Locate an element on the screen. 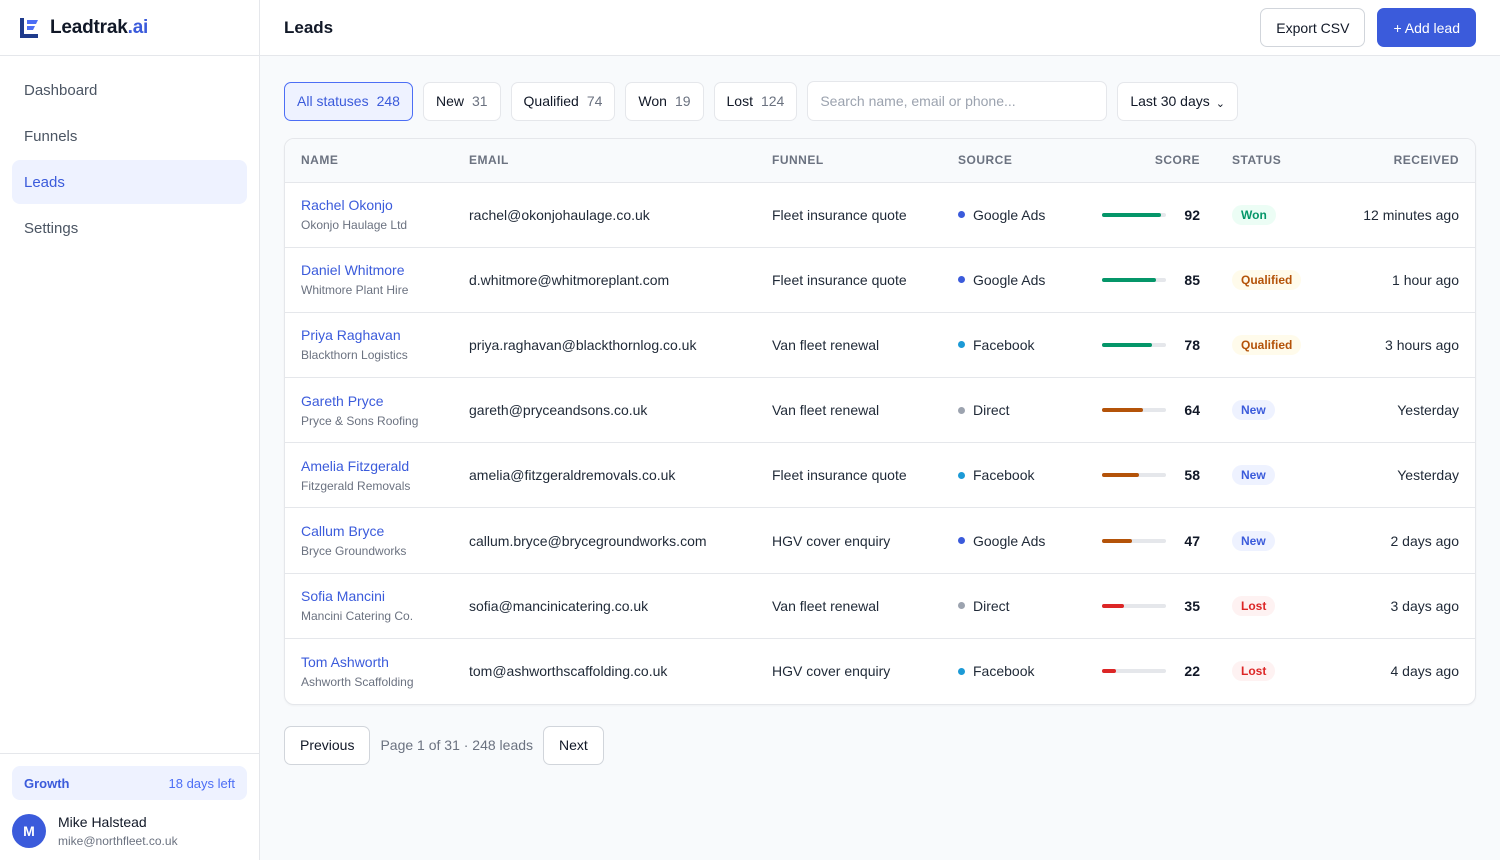 The image size is (1500, 860). chip-count: 31 is located at coordinates (479, 101).